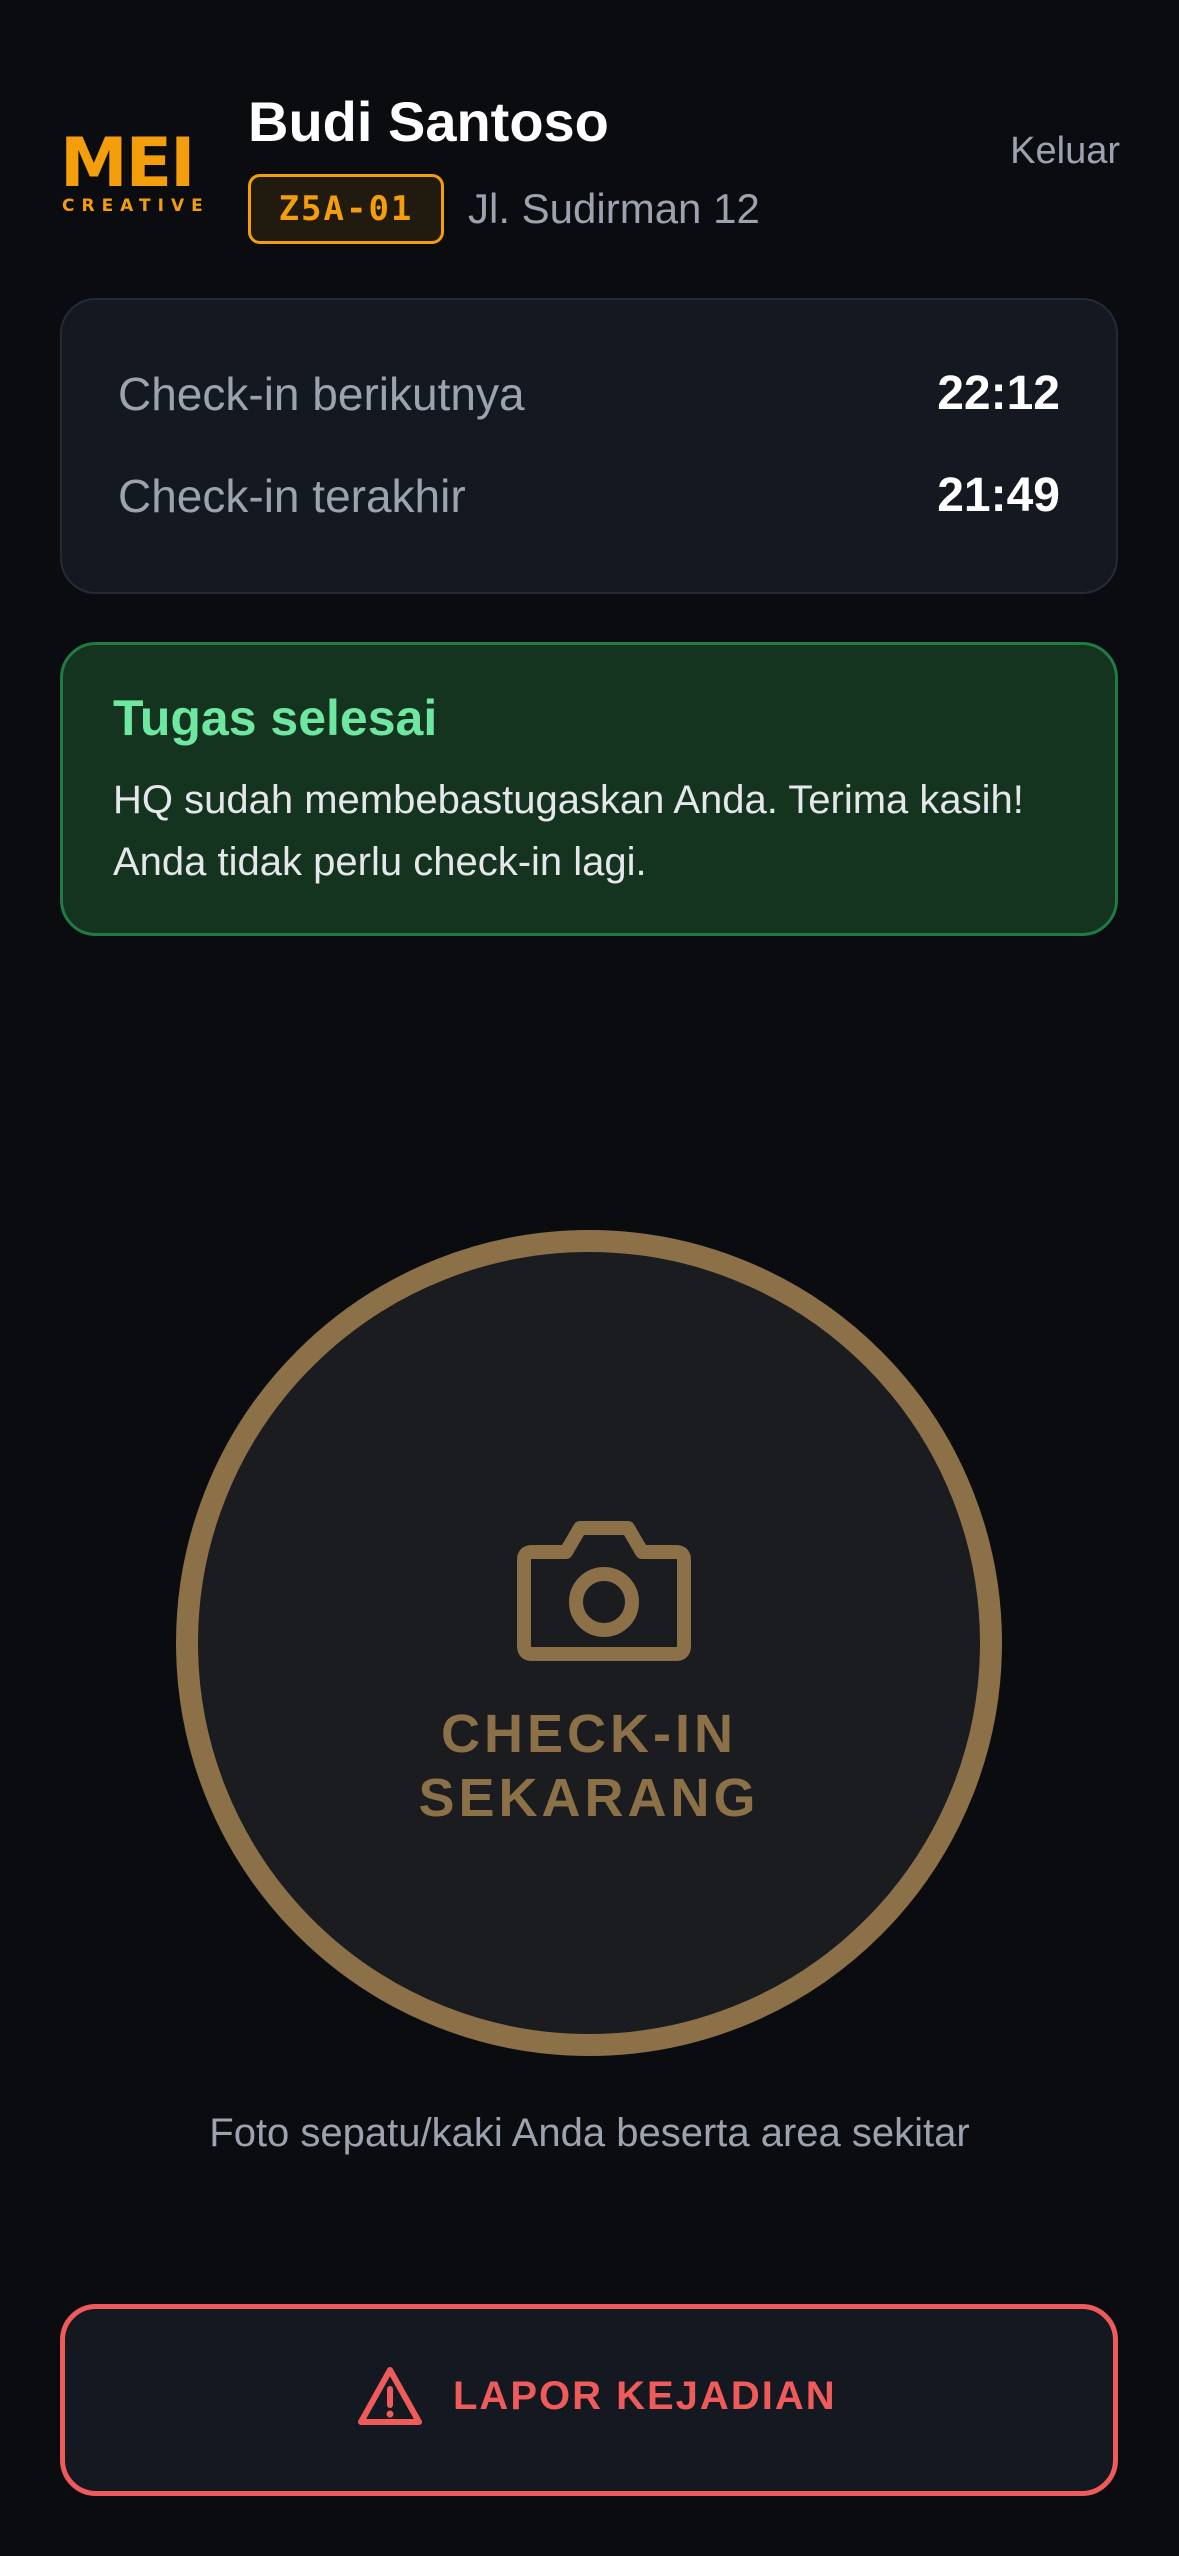 This screenshot has height=2556, width=1179. I want to click on post-address: Jl. Sudirman 12, so click(614, 208).